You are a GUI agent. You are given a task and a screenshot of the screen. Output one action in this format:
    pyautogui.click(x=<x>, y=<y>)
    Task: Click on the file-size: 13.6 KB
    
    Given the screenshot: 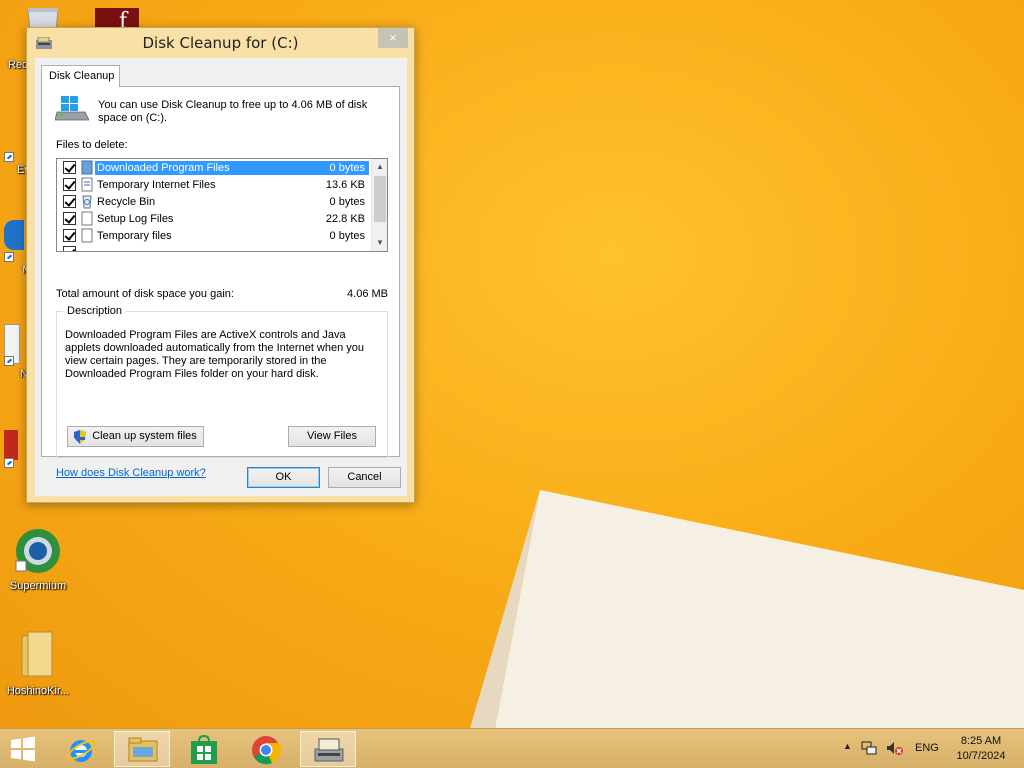 What is the action you would take?
    pyautogui.click(x=345, y=185)
    